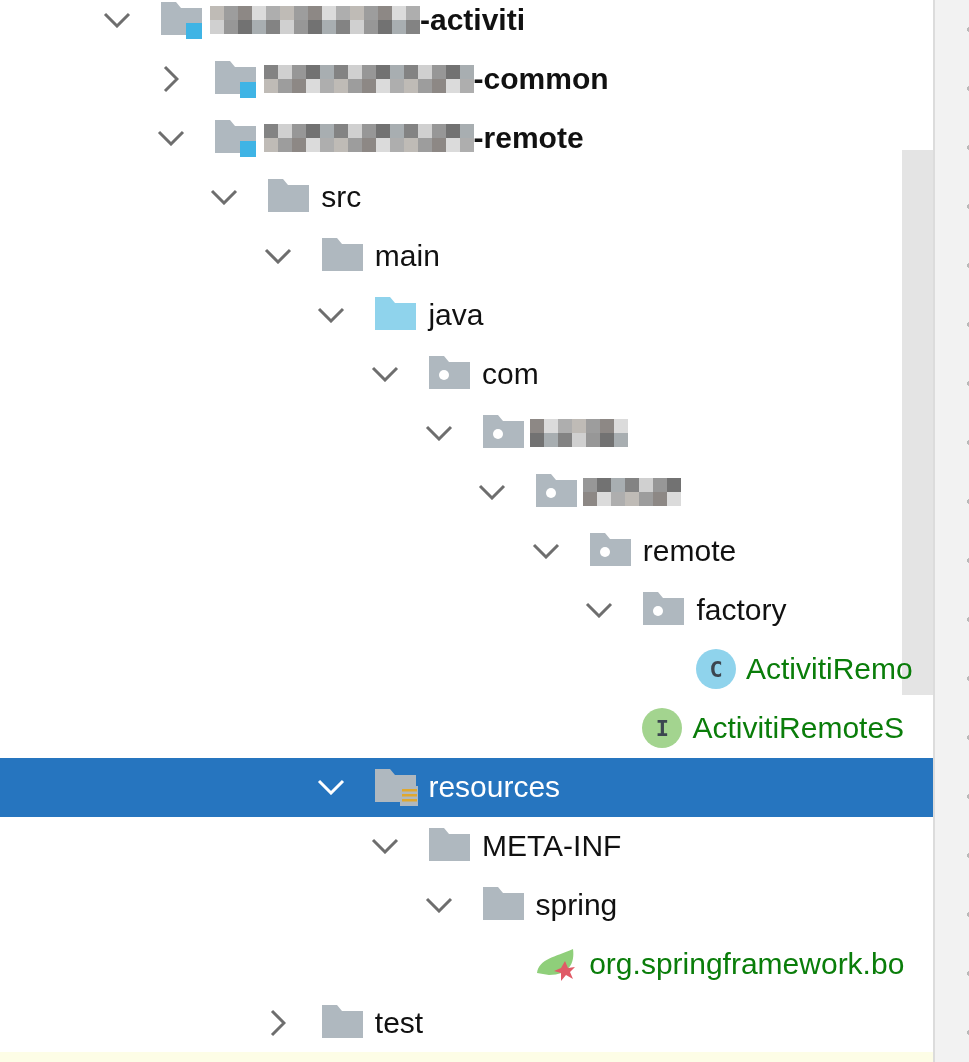 The height and width of the screenshot is (1062, 969). What do you see at coordinates (541, 79) in the screenshot?
I see `tree-item-label: -common` at bounding box center [541, 79].